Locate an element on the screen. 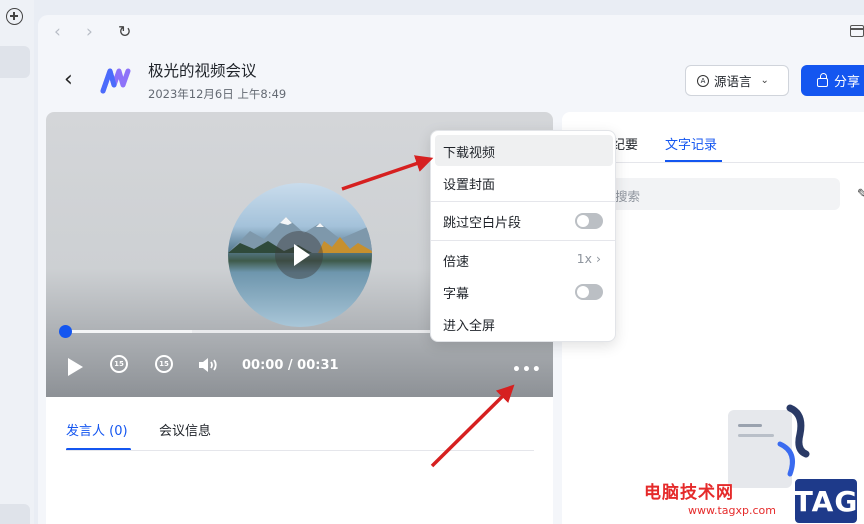  volume-icon is located at coordinates (209, 365).